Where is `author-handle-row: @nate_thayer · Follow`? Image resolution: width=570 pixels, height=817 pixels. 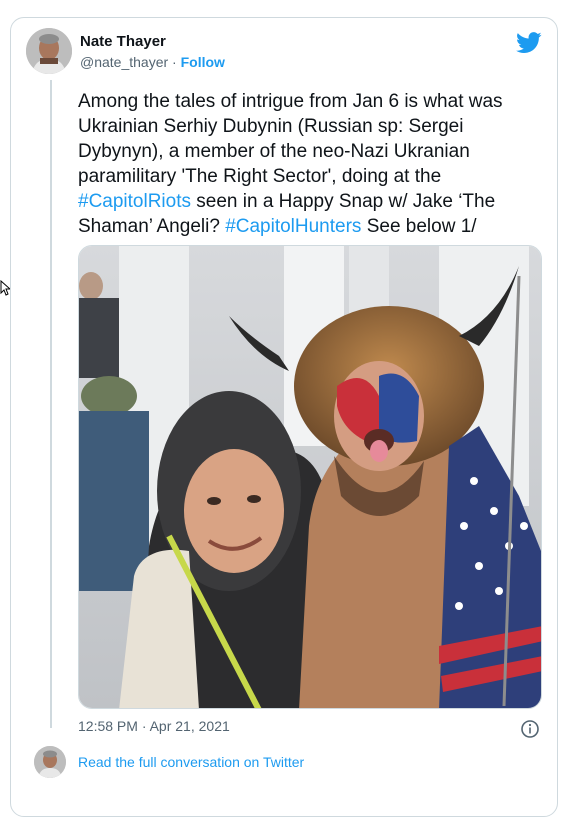
author-handle-row: @nate_thayer · Follow is located at coordinates (152, 62).